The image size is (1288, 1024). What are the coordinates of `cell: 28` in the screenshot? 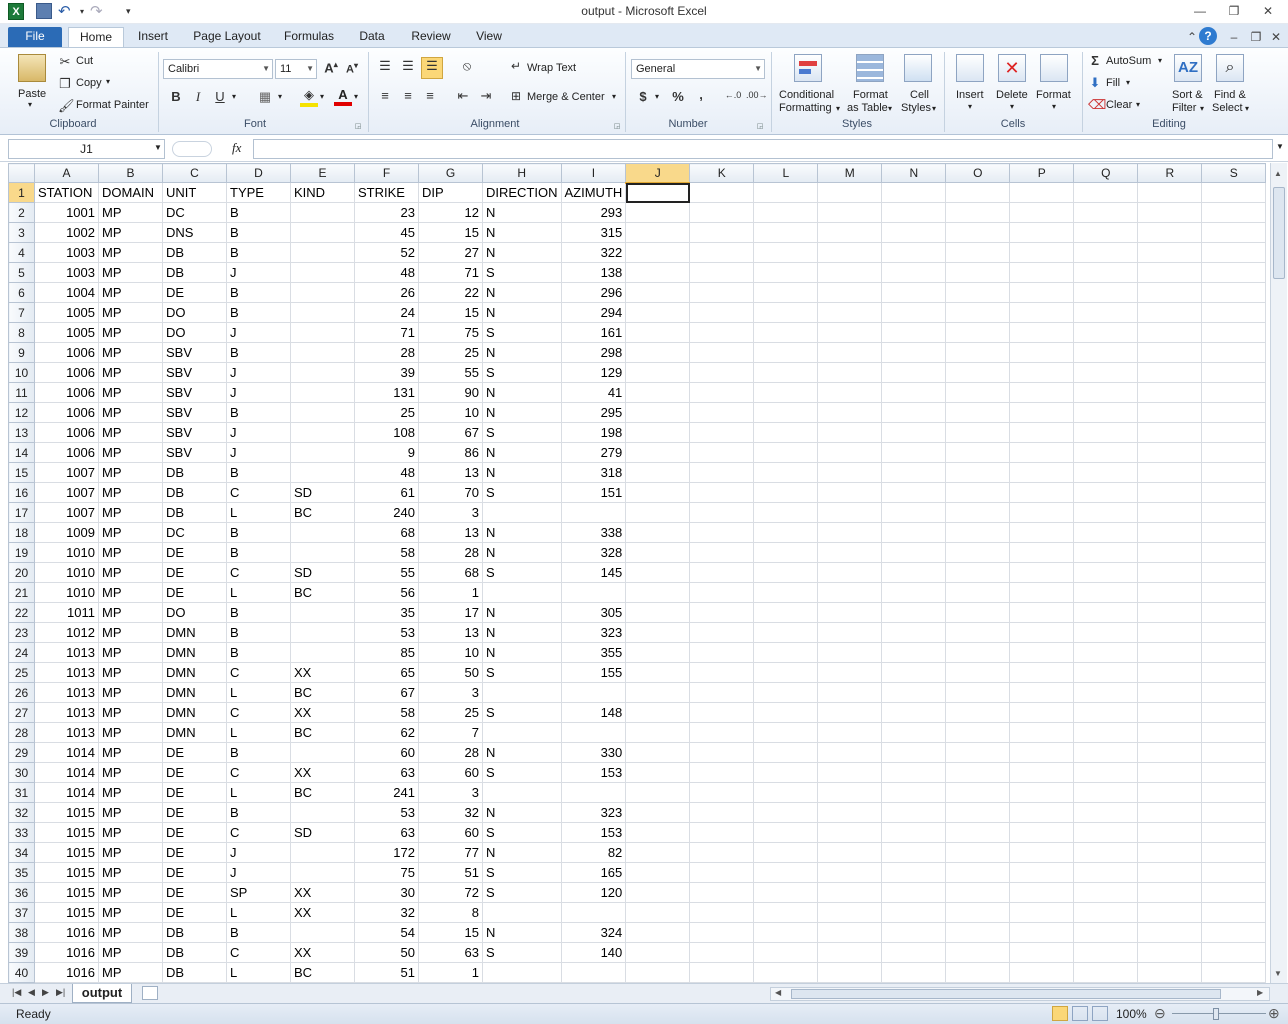 It's located at (386, 352).